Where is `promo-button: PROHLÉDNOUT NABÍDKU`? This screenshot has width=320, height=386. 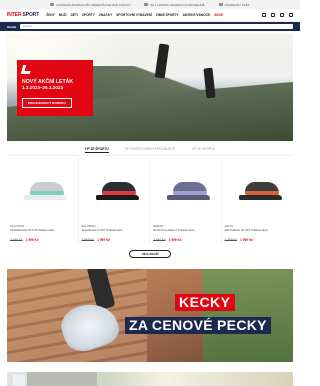 promo-button: PROHLÉDNOUT NABÍDKU is located at coordinates (47, 103).